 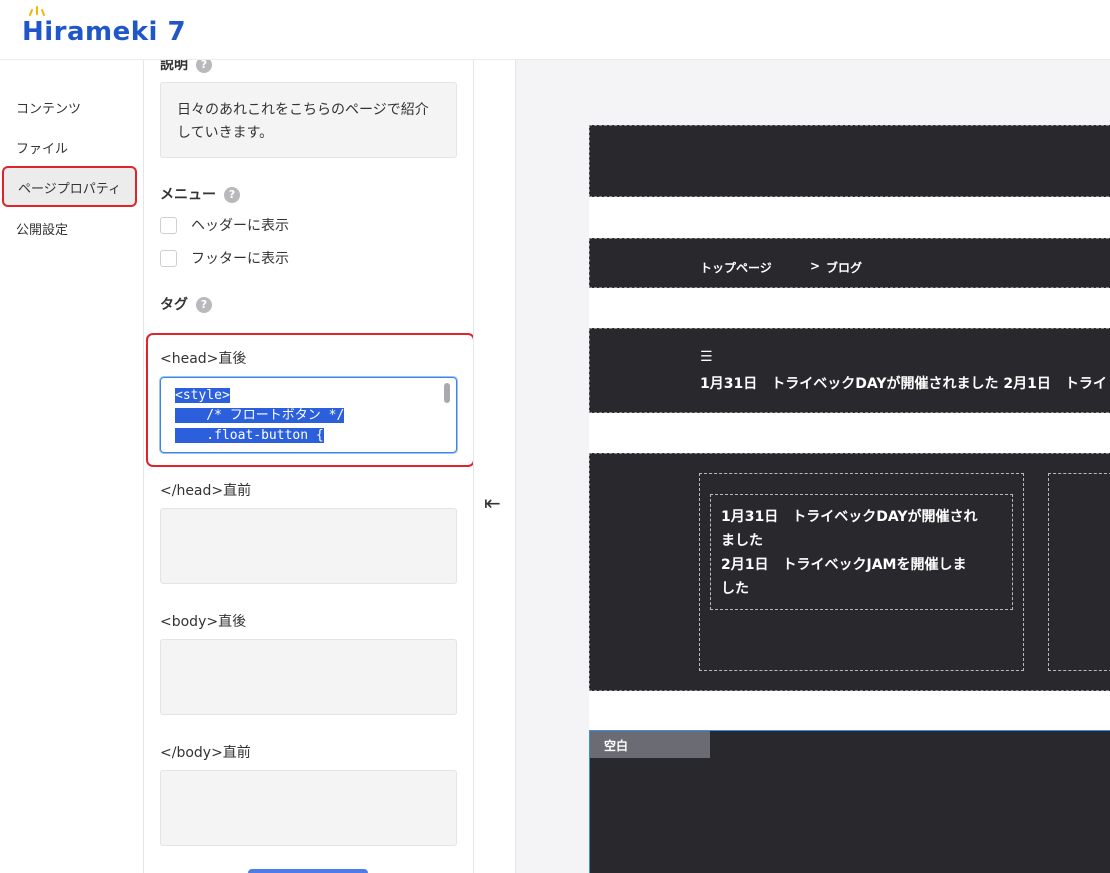 I want to click on left-navigation: コンテンツ ファイル ページプロパティ 公開設定, so click(x=72, y=466).